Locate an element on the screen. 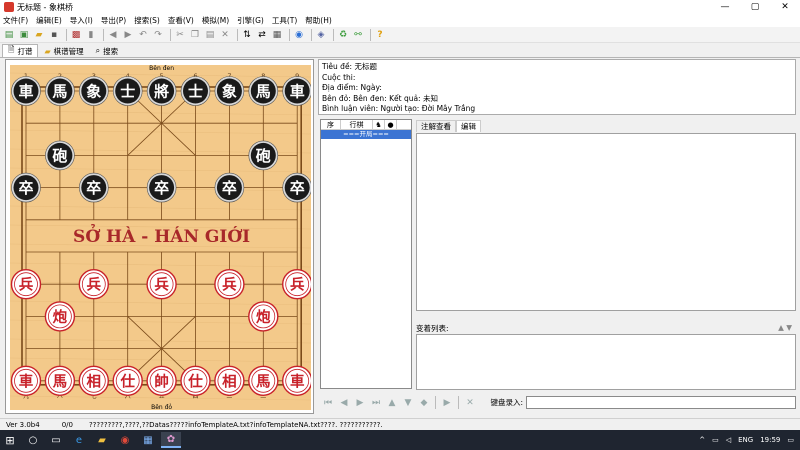  paste-icon: ▤ is located at coordinates (210, 35).